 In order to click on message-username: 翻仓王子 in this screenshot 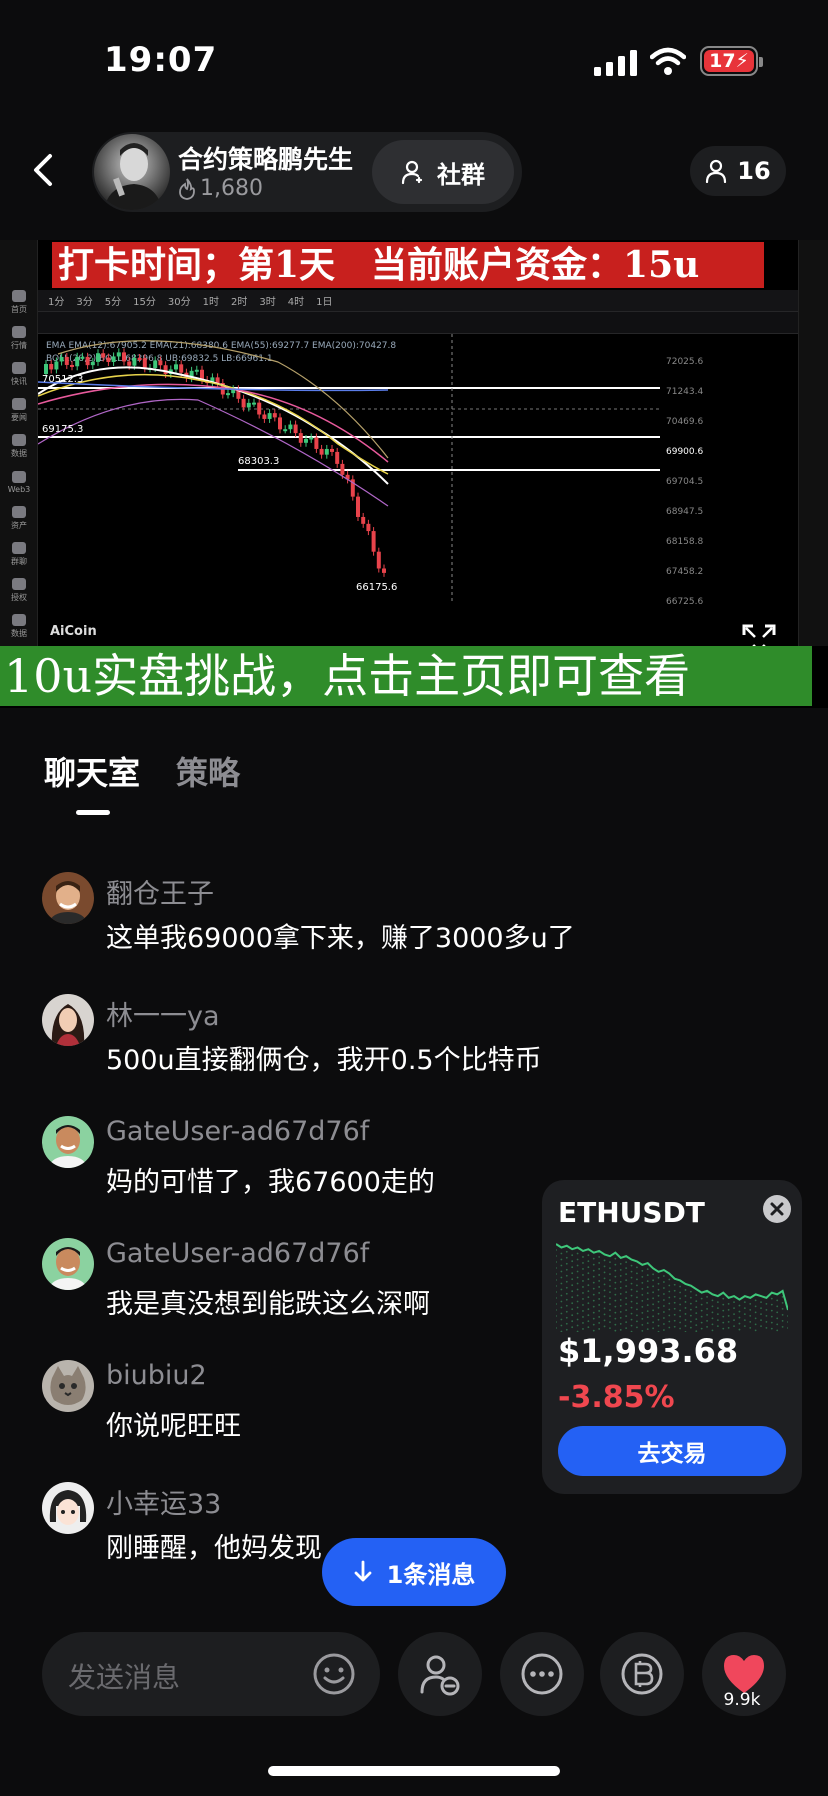, I will do `click(160, 891)`.